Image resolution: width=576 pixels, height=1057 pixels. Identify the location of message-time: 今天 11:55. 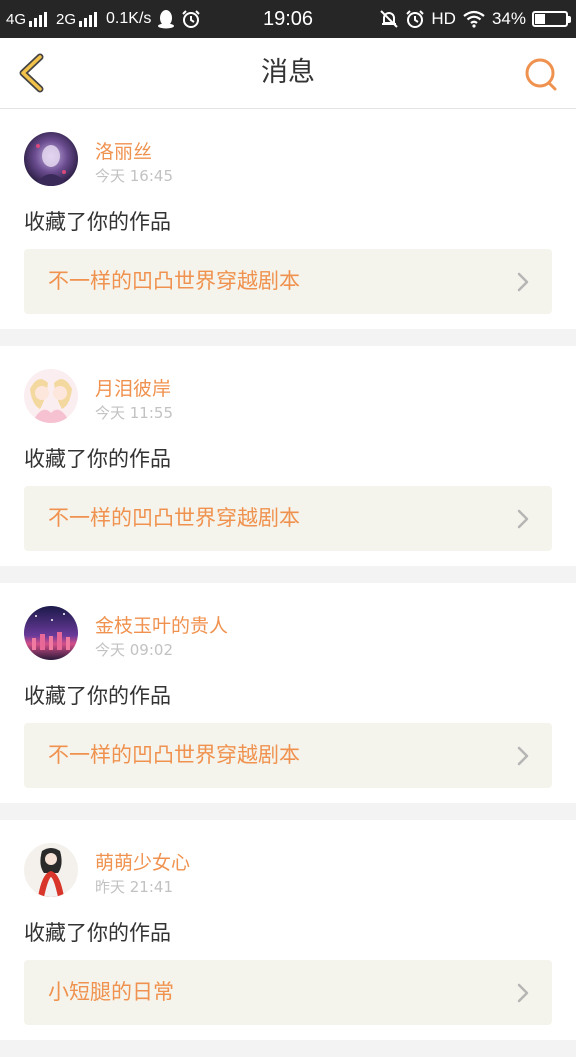
(134, 413).